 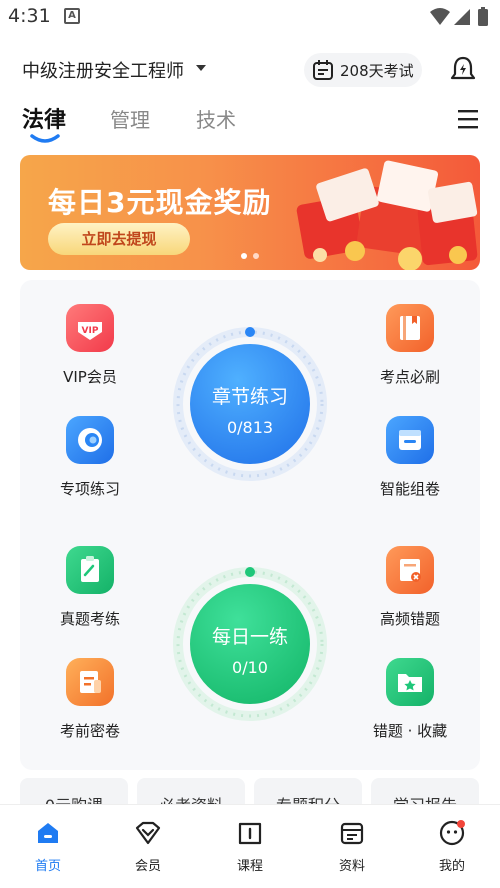 What do you see at coordinates (48, 833) in the screenshot?
I see `home-icon` at bounding box center [48, 833].